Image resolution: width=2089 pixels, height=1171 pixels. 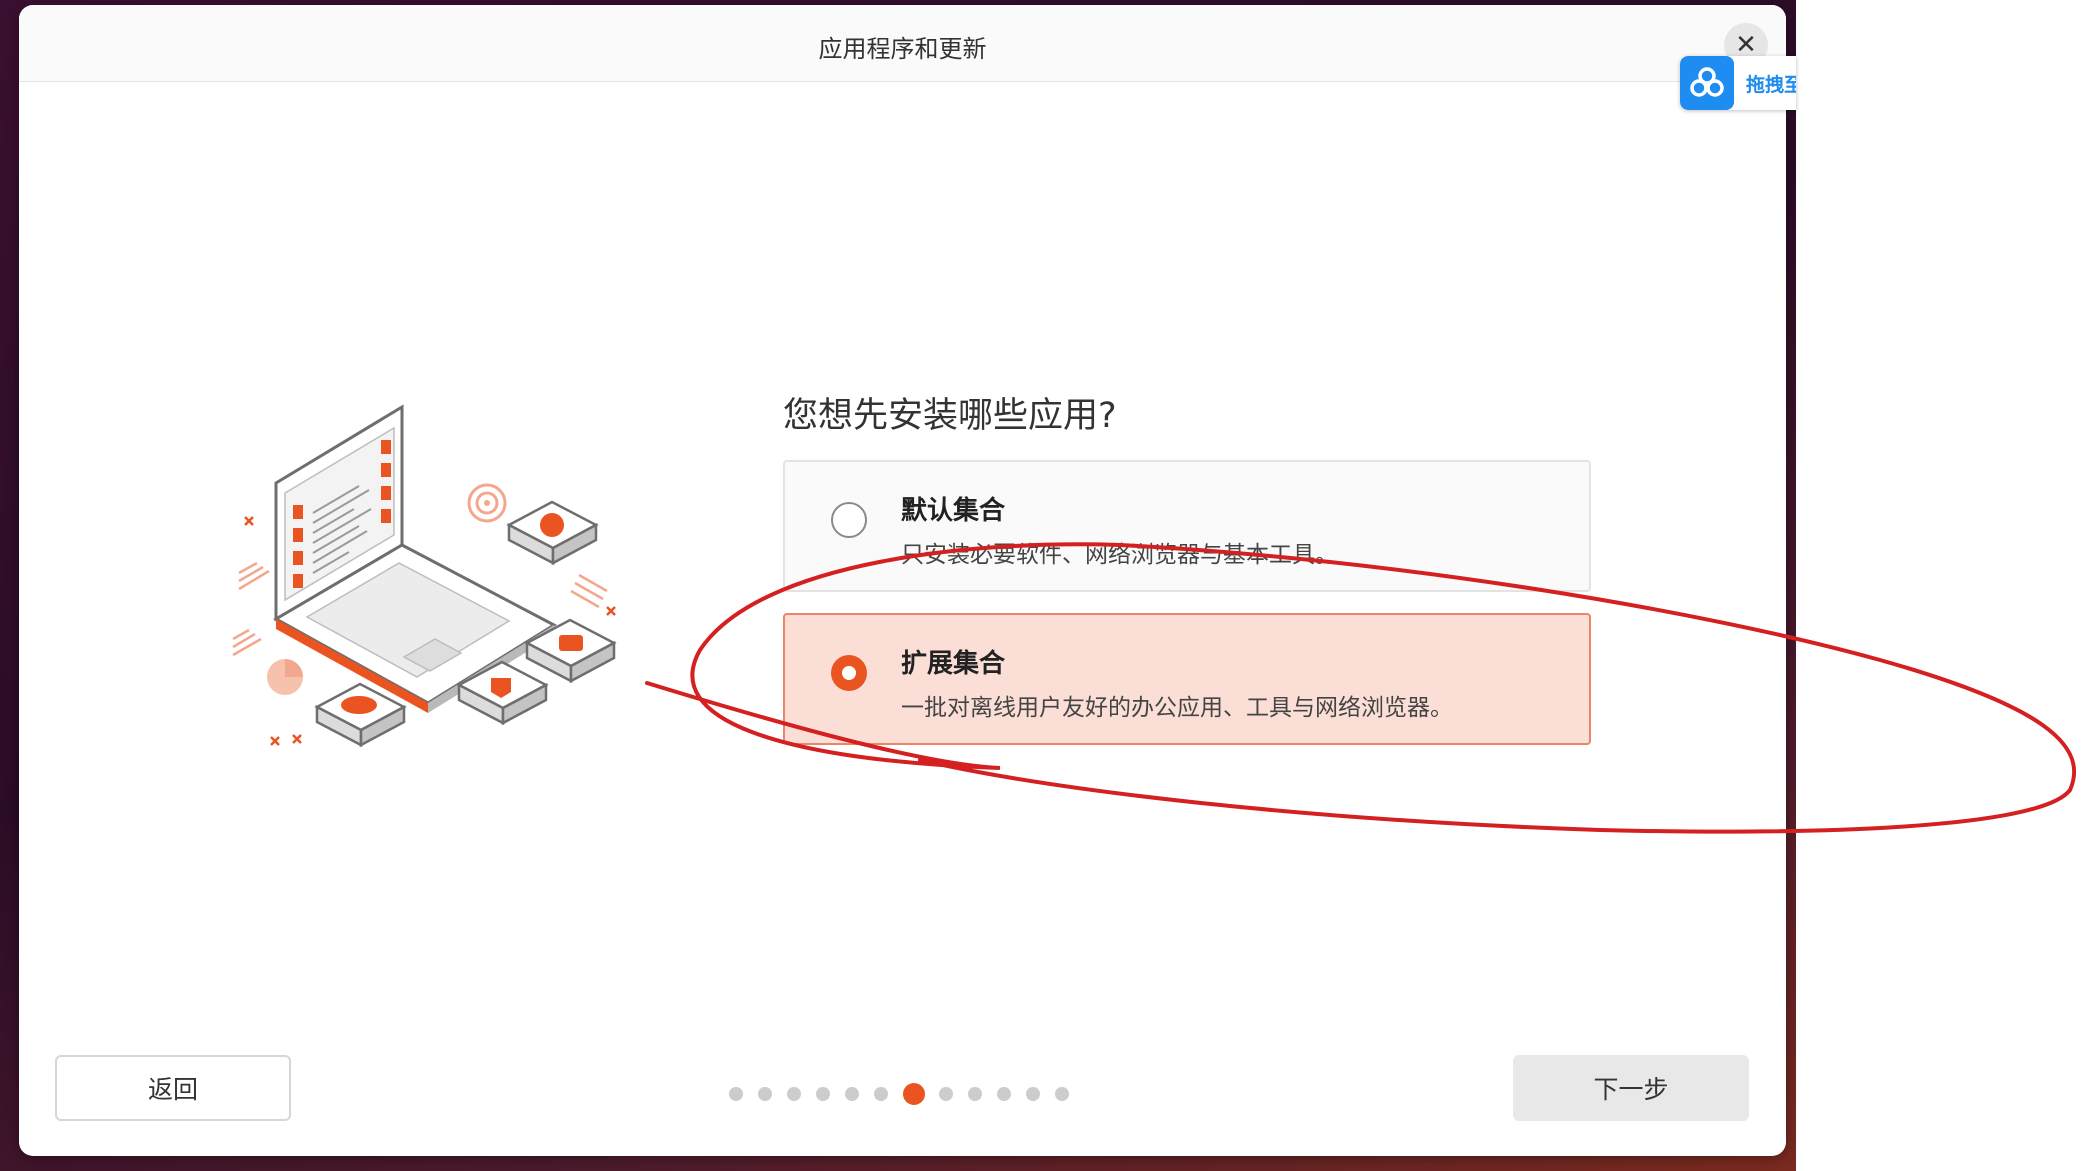 What do you see at coordinates (424, 576) in the screenshot?
I see `laptop-illustration` at bounding box center [424, 576].